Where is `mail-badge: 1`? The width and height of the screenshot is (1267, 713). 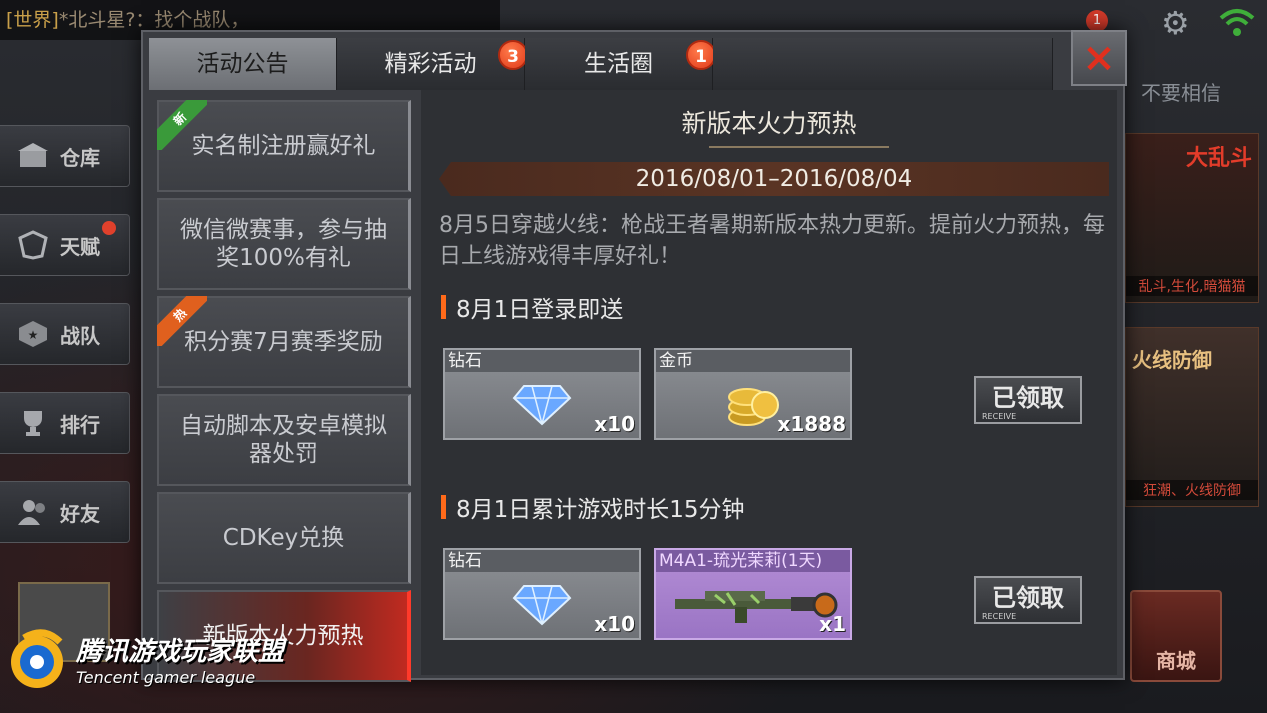
mail-badge: 1 is located at coordinates (1097, 21).